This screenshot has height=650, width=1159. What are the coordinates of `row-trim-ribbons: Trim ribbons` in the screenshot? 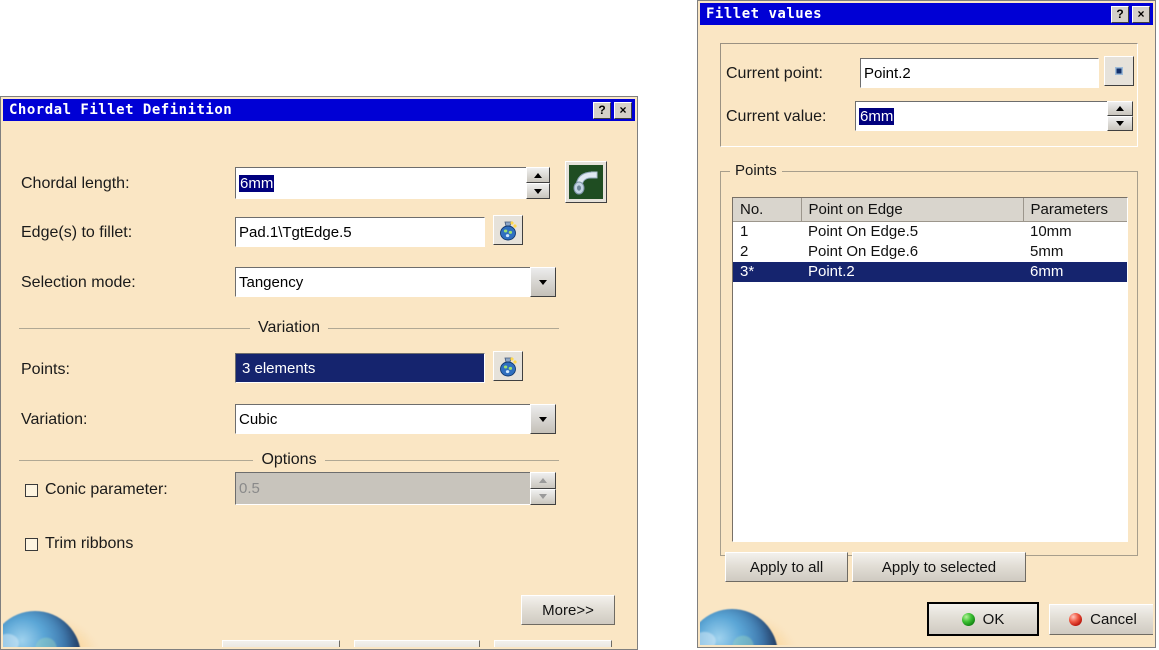 It's located at (79, 544).